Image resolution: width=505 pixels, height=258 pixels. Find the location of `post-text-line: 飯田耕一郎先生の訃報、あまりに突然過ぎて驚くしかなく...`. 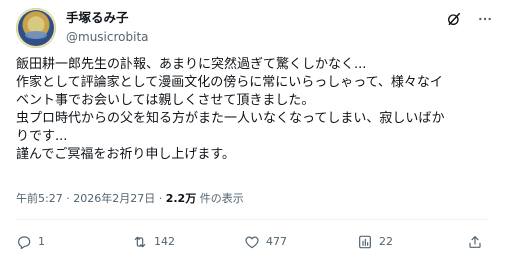

post-text-line: 飯田耕一郎先生の訃報、あまりに突然過ぎて驚くしかなく... is located at coordinates (191, 64).